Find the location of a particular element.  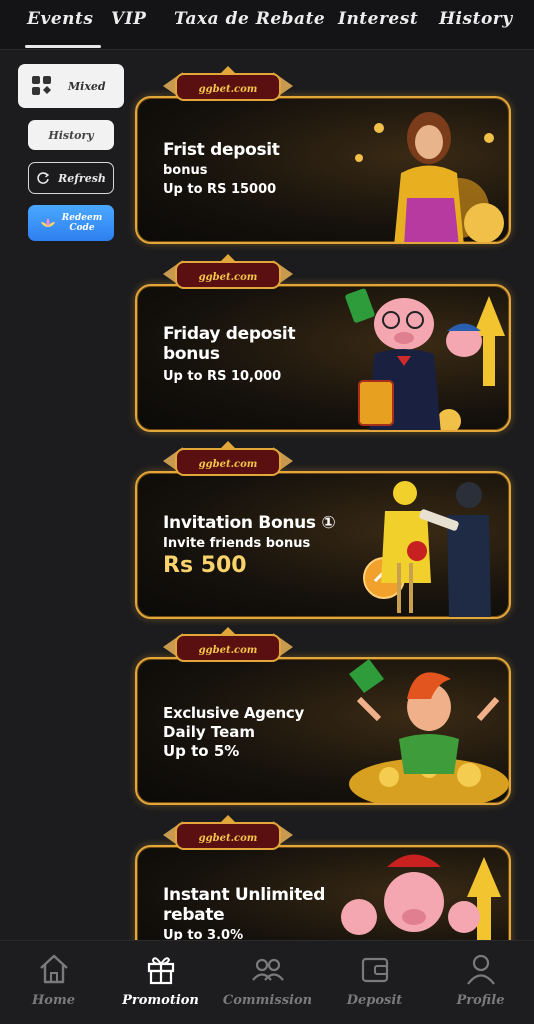

promo-amount: Rs 500 is located at coordinates (205, 565).